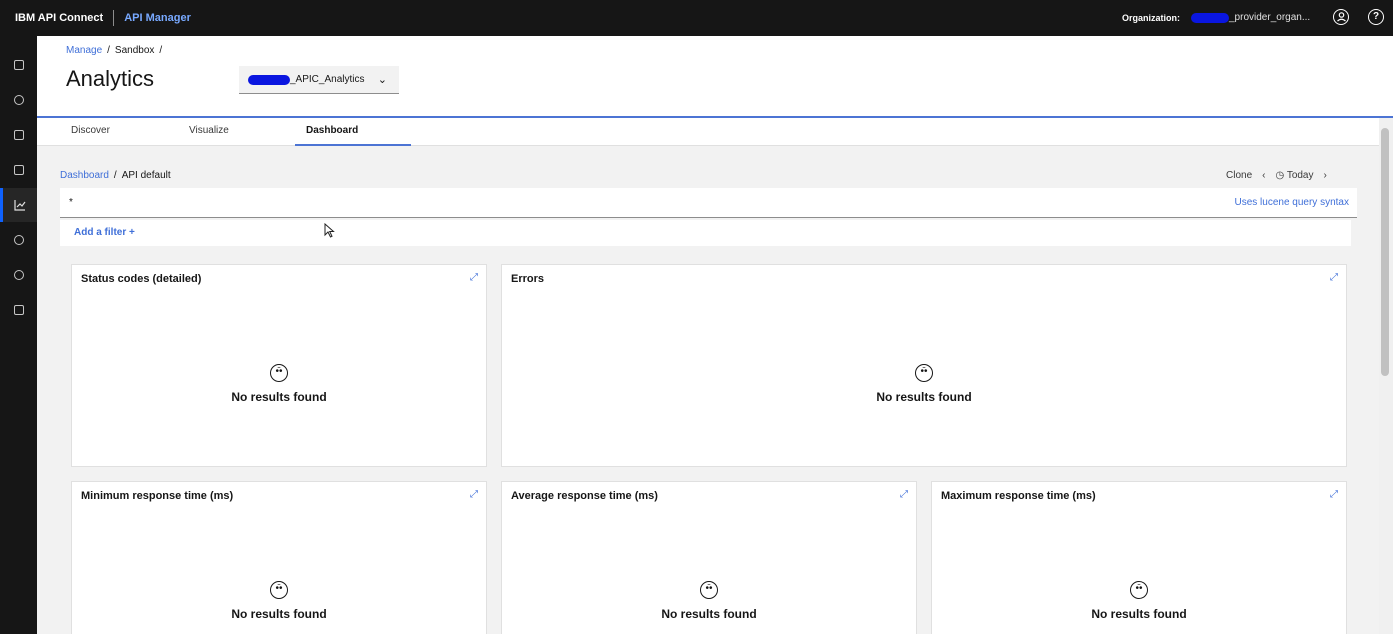  What do you see at coordinates (84, 175) in the screenshot?
I see `breadcrumb-dashboard-link: Dashboard` at bounding box center [84, 175].